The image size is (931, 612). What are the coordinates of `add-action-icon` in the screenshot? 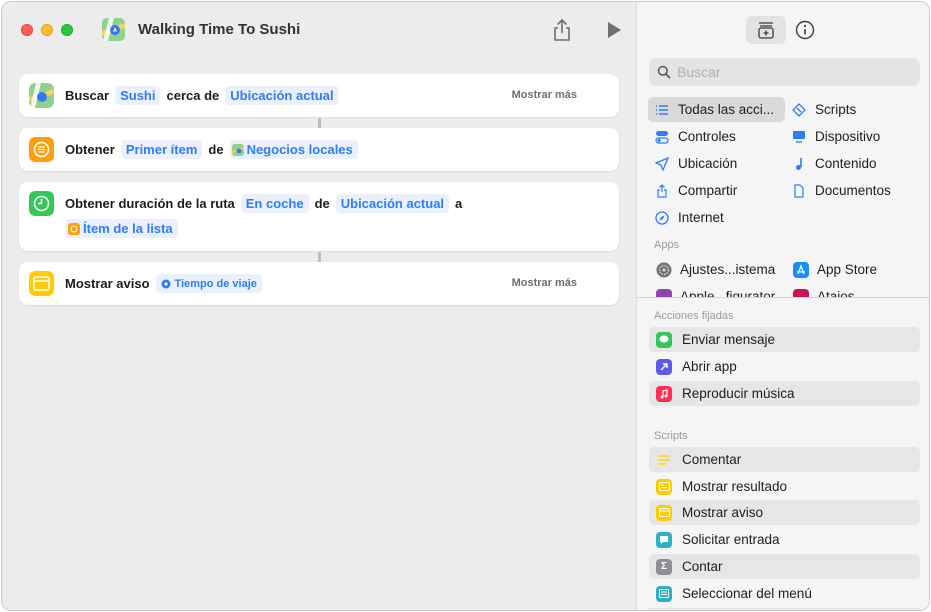 It's located at (766, 30).